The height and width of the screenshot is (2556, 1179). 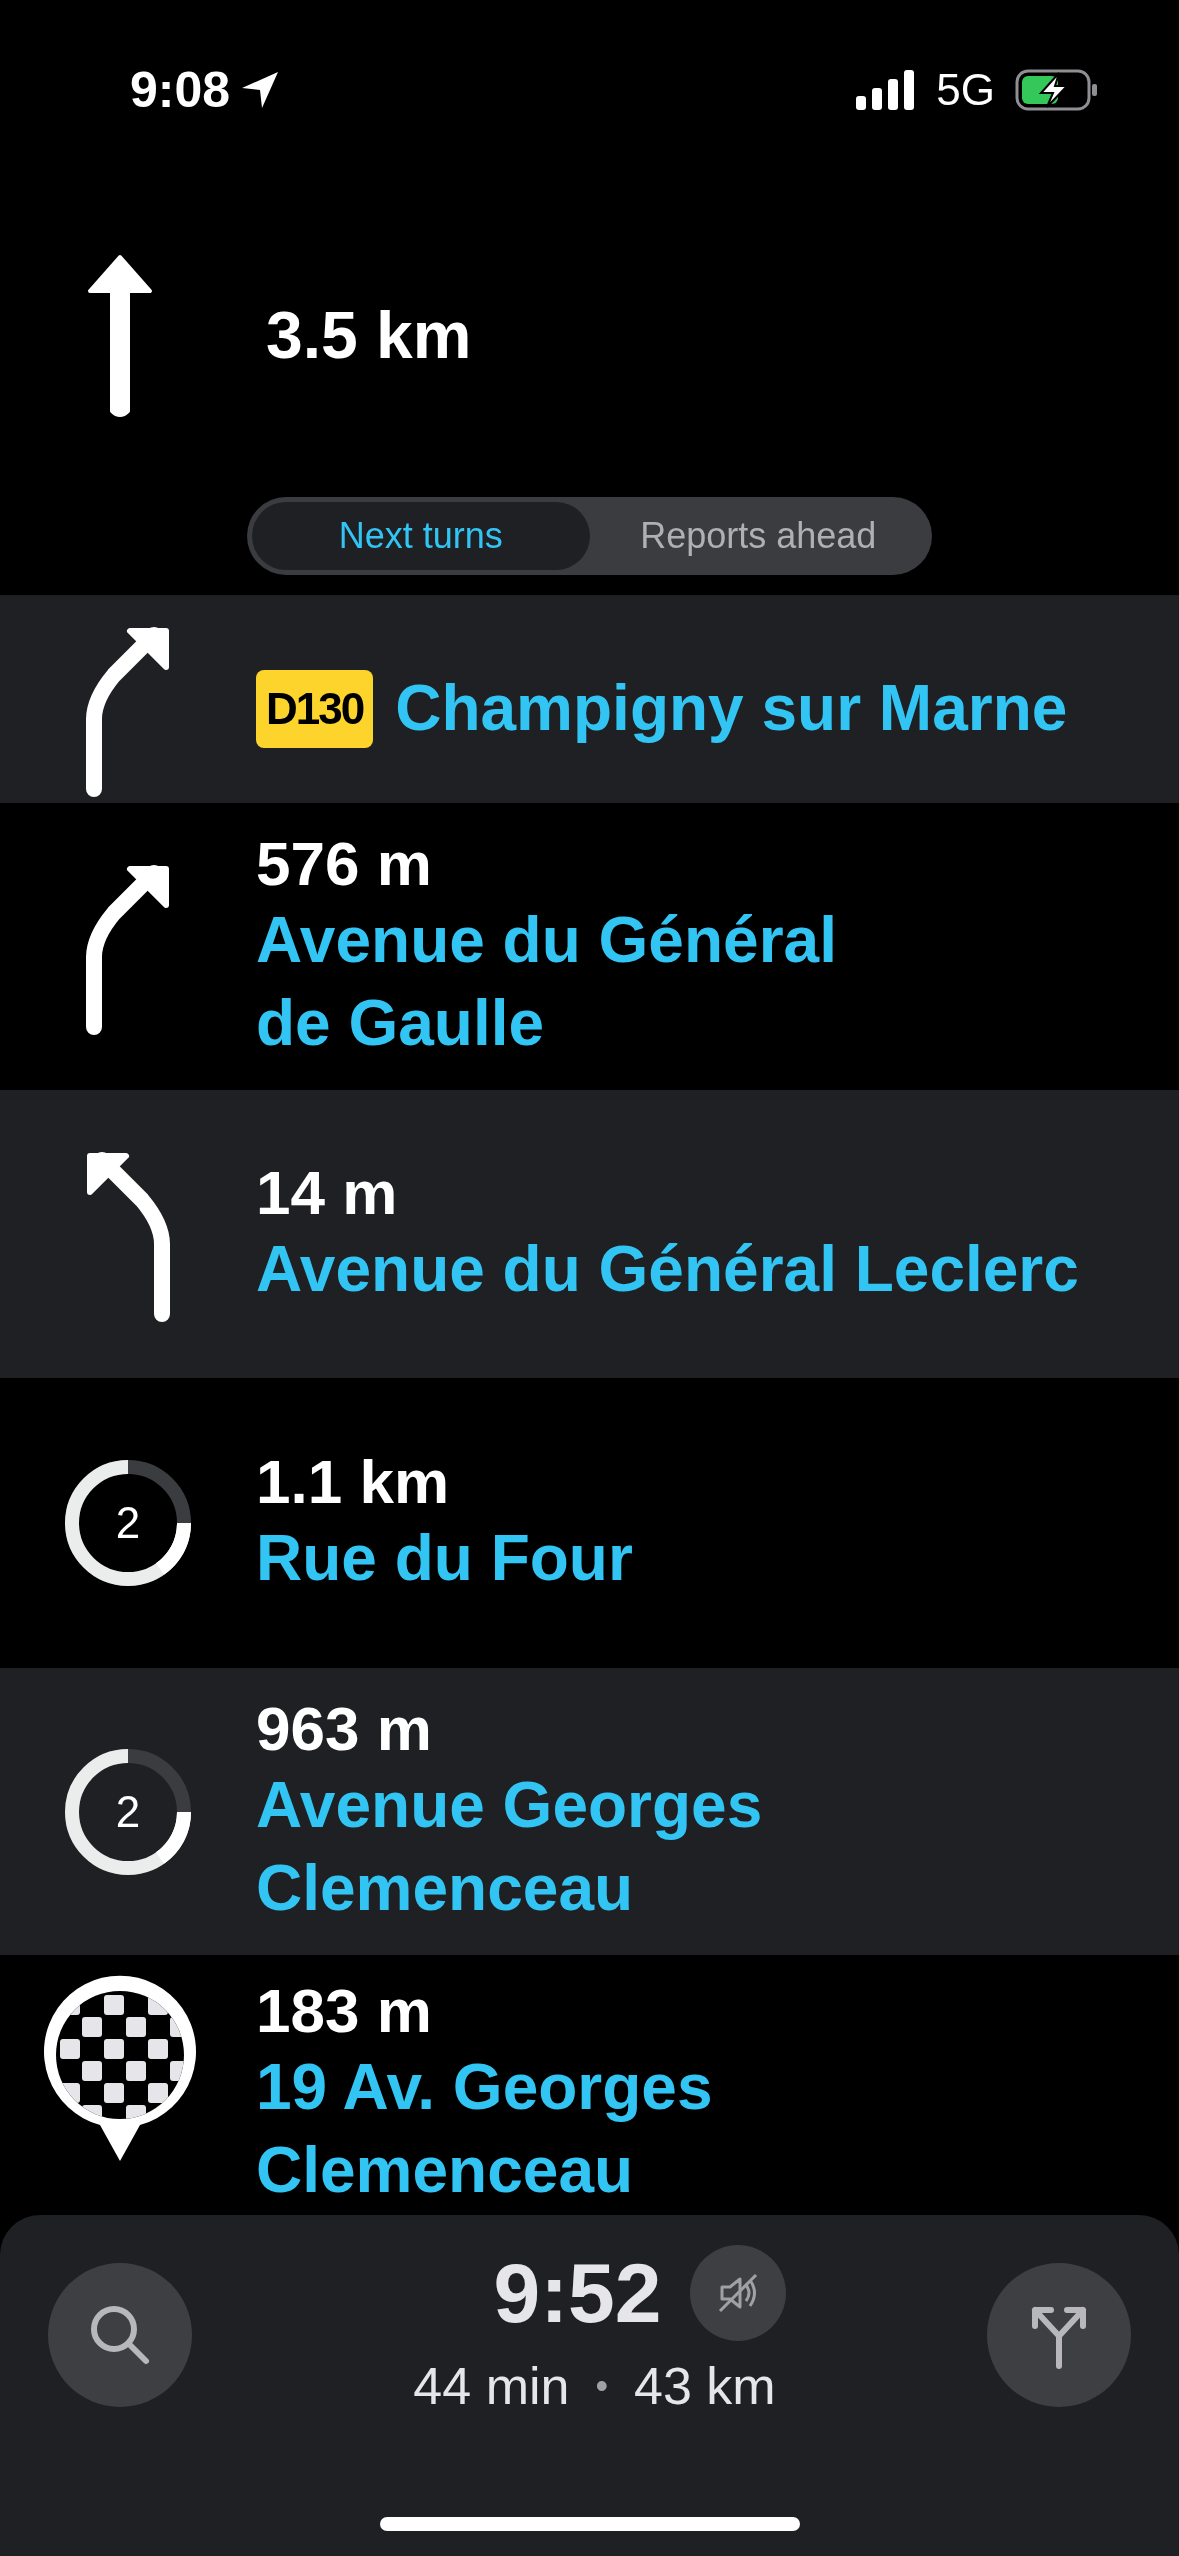 What do you see at coordinates (965, 90) in the screenshot?
I see `network-label: 5G` at bounding box center [965, 90].